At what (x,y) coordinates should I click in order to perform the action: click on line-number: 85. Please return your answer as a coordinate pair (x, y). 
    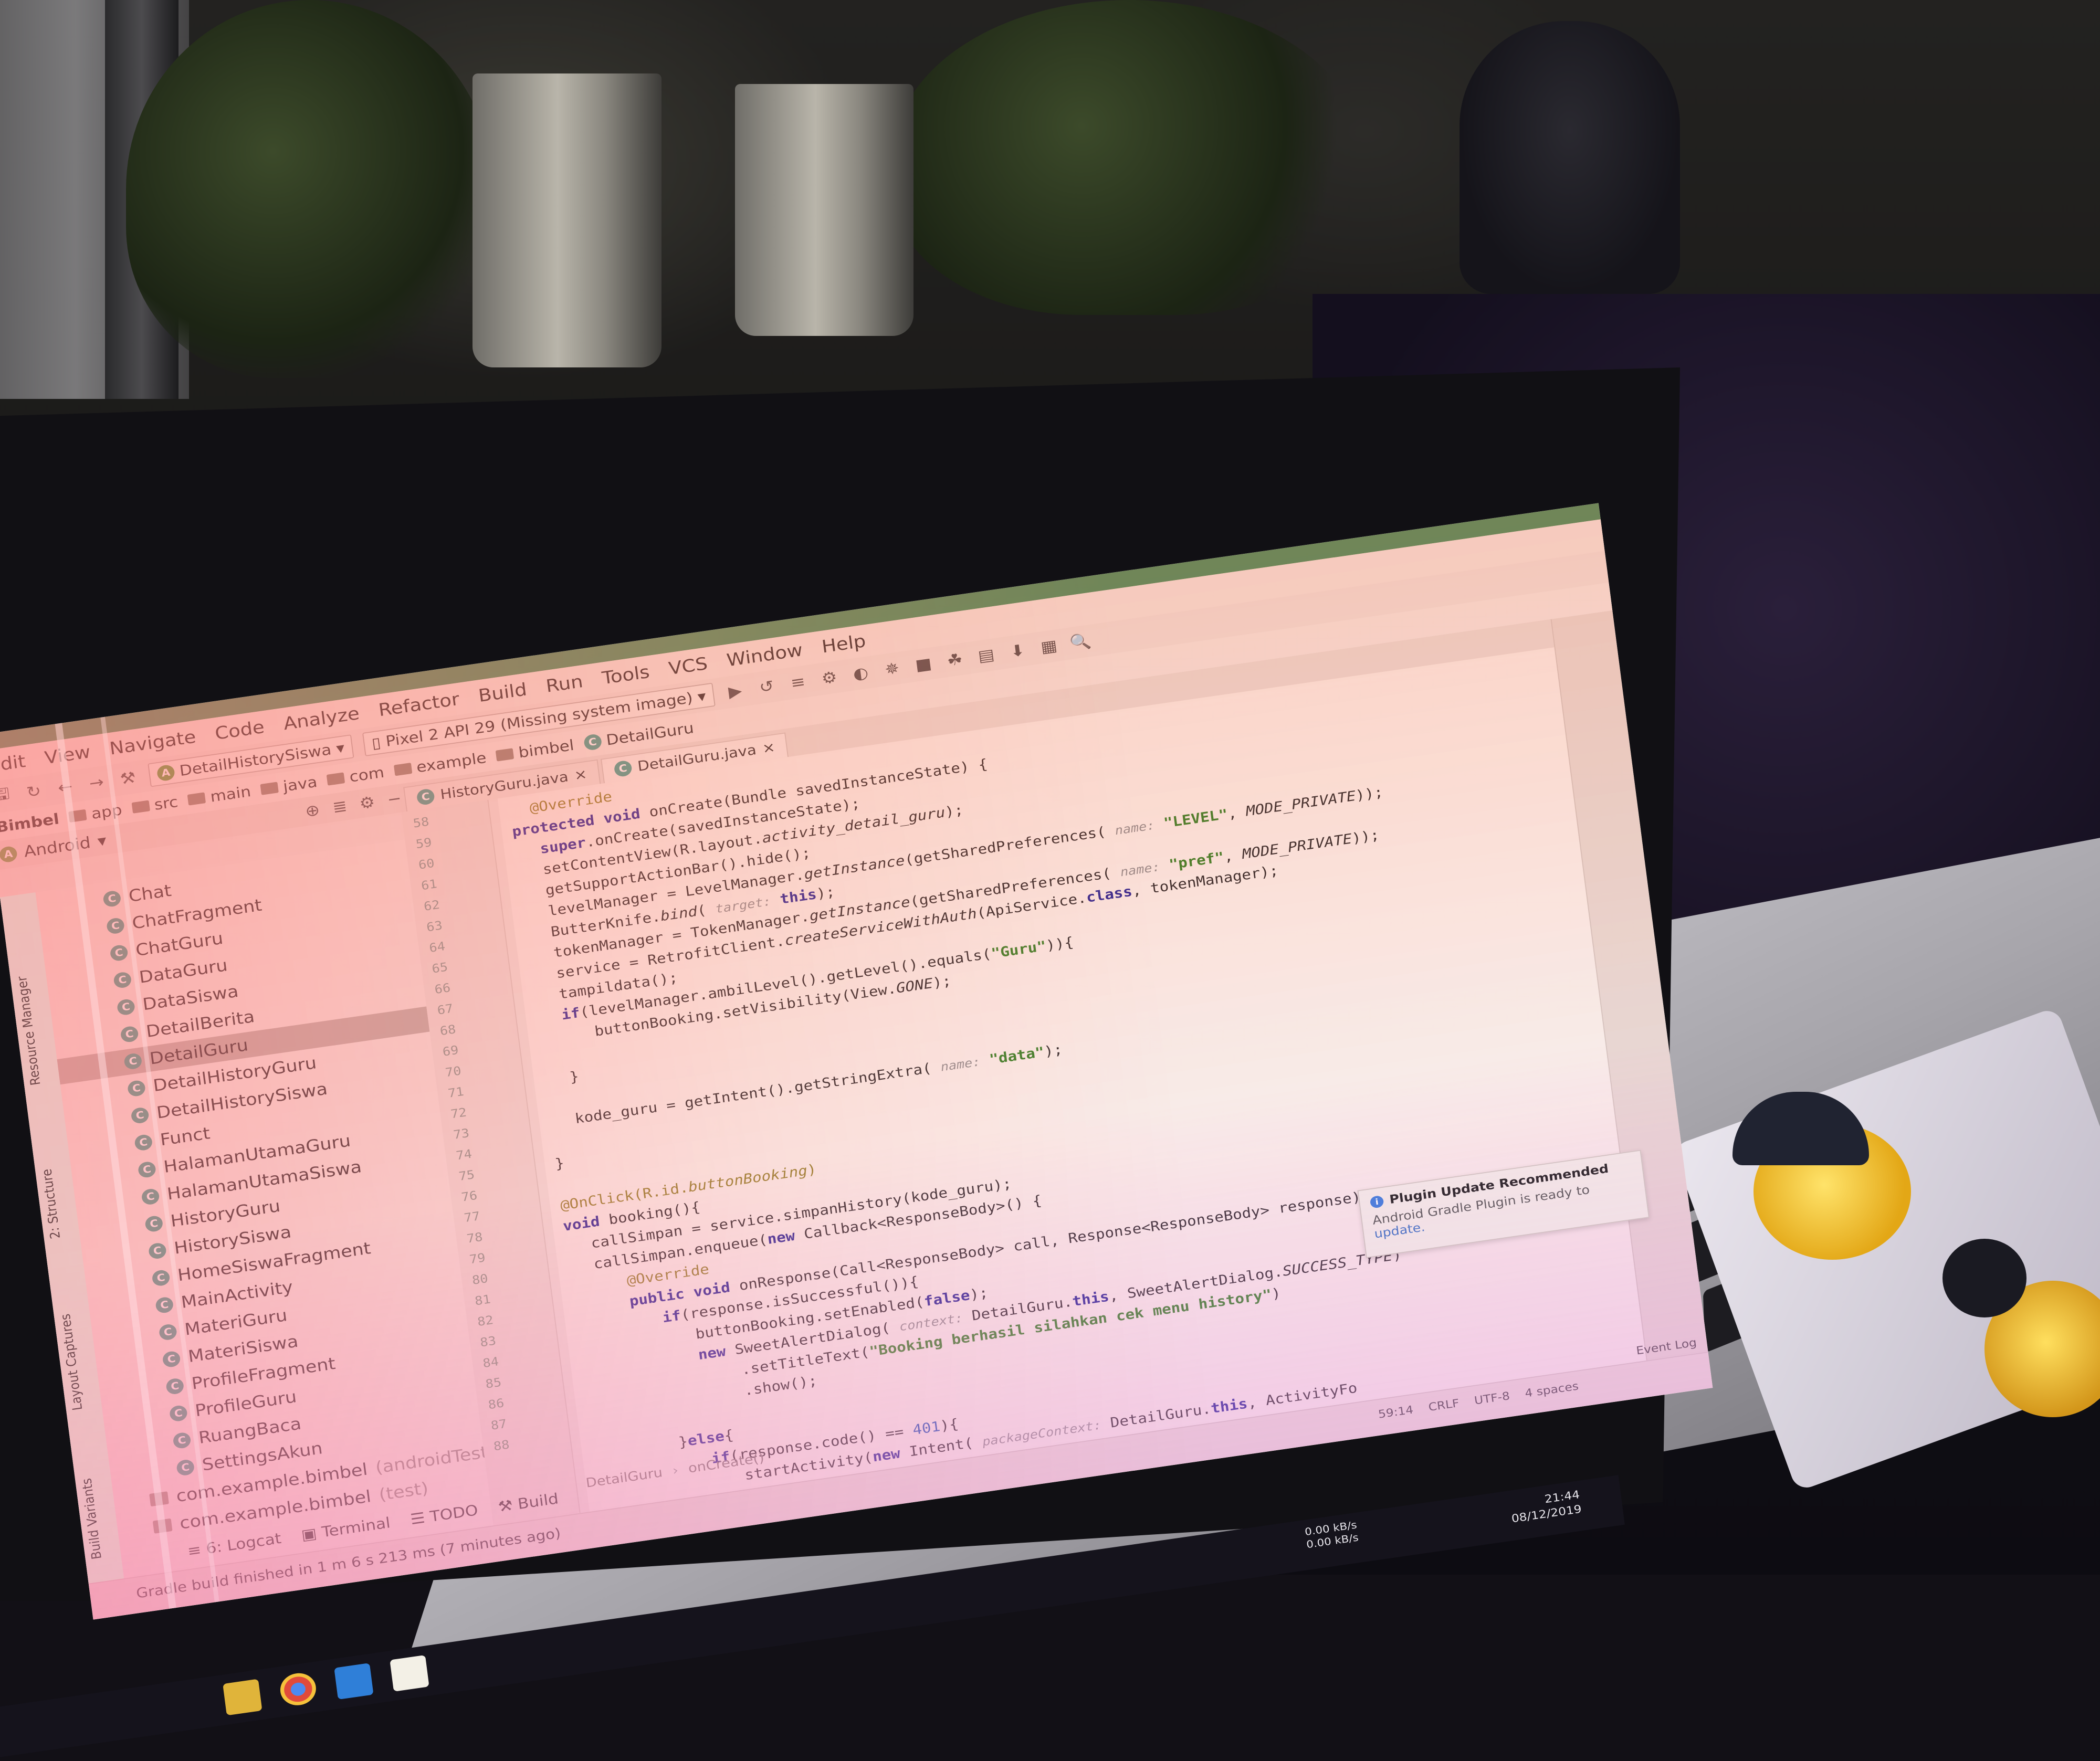
    Looking at the image, I should click on (493, 1383).